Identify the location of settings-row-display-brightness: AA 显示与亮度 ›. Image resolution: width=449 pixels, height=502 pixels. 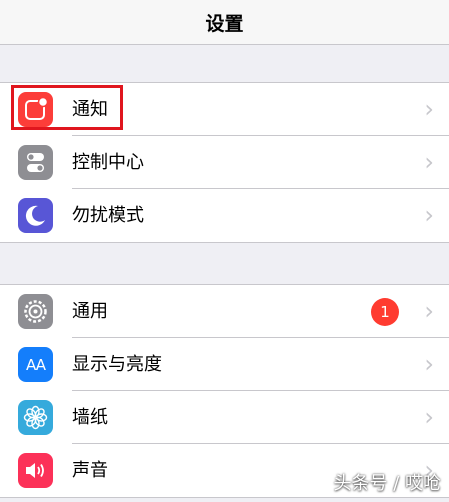
(224, 364).